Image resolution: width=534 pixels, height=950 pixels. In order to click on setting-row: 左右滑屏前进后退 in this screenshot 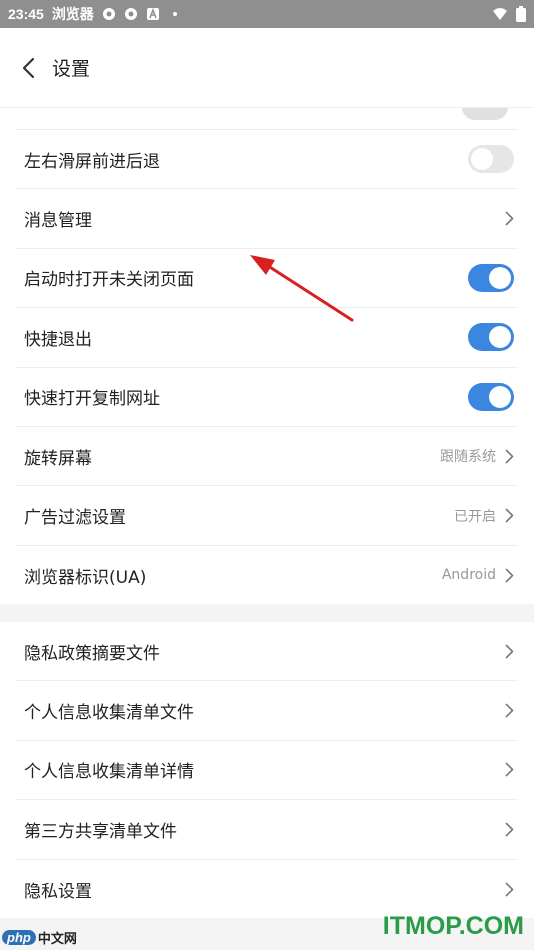, I will do `click(267, 160)`.